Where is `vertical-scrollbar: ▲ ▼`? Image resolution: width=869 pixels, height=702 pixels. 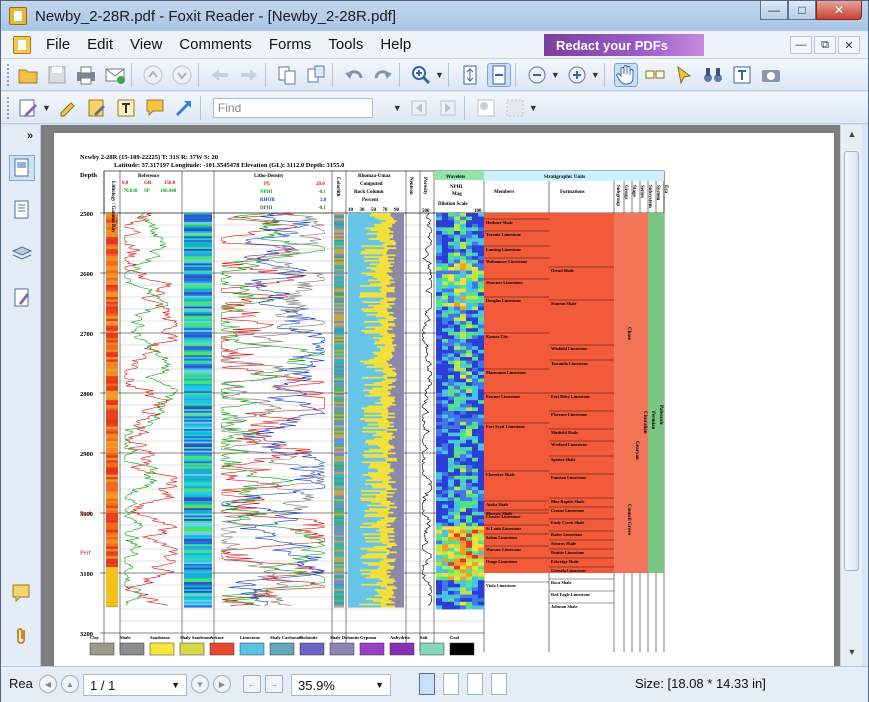
vertical-scrollbar: ▲ ▼ is located at coordinates (851, 395).